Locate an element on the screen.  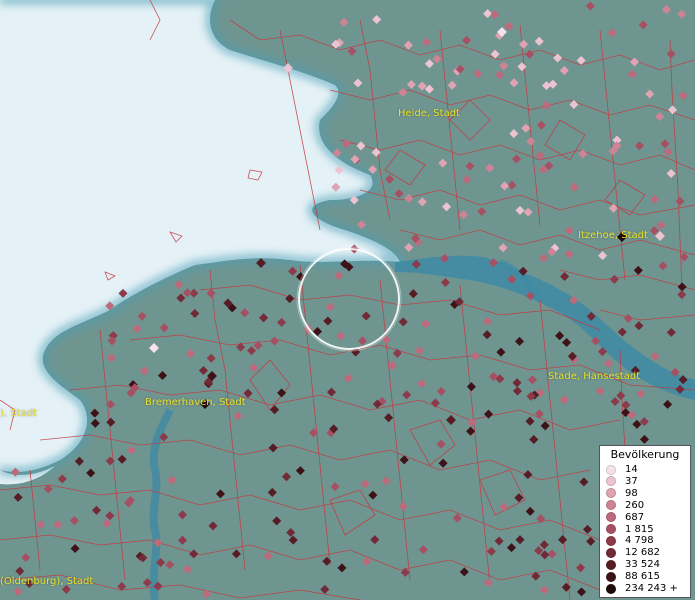
legend-label: 1 815 is located at coordinates (639, 529).